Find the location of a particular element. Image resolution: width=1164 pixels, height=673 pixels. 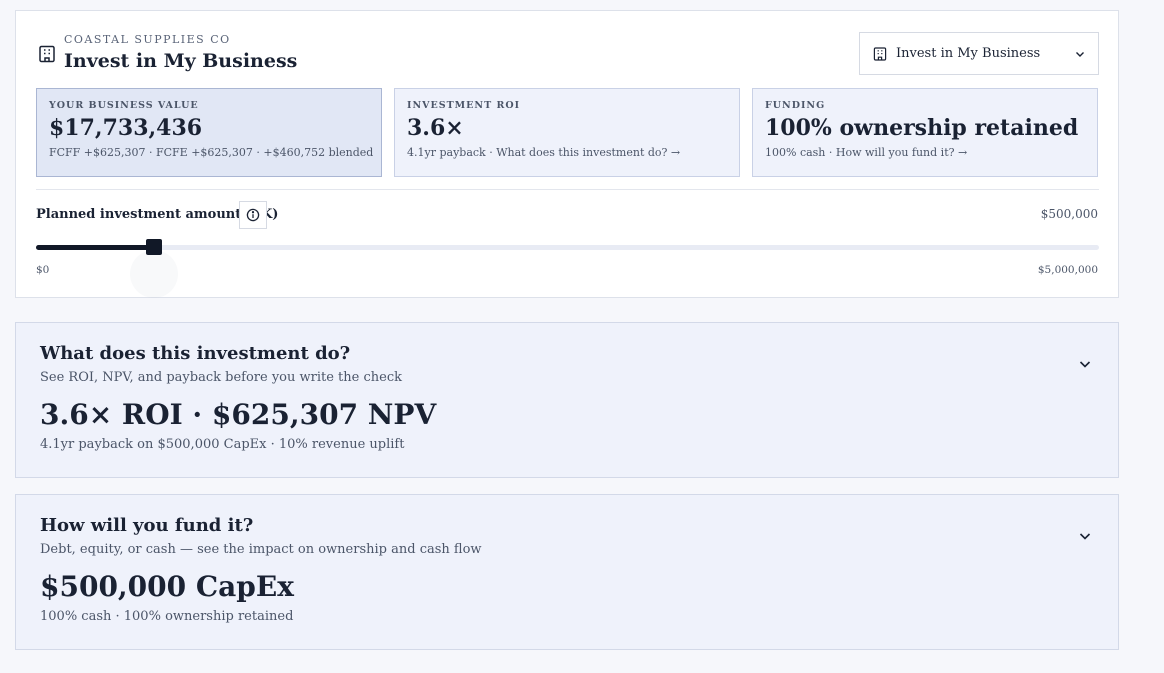

page-title: Invest in My Business is located at coordinates (181, 61).